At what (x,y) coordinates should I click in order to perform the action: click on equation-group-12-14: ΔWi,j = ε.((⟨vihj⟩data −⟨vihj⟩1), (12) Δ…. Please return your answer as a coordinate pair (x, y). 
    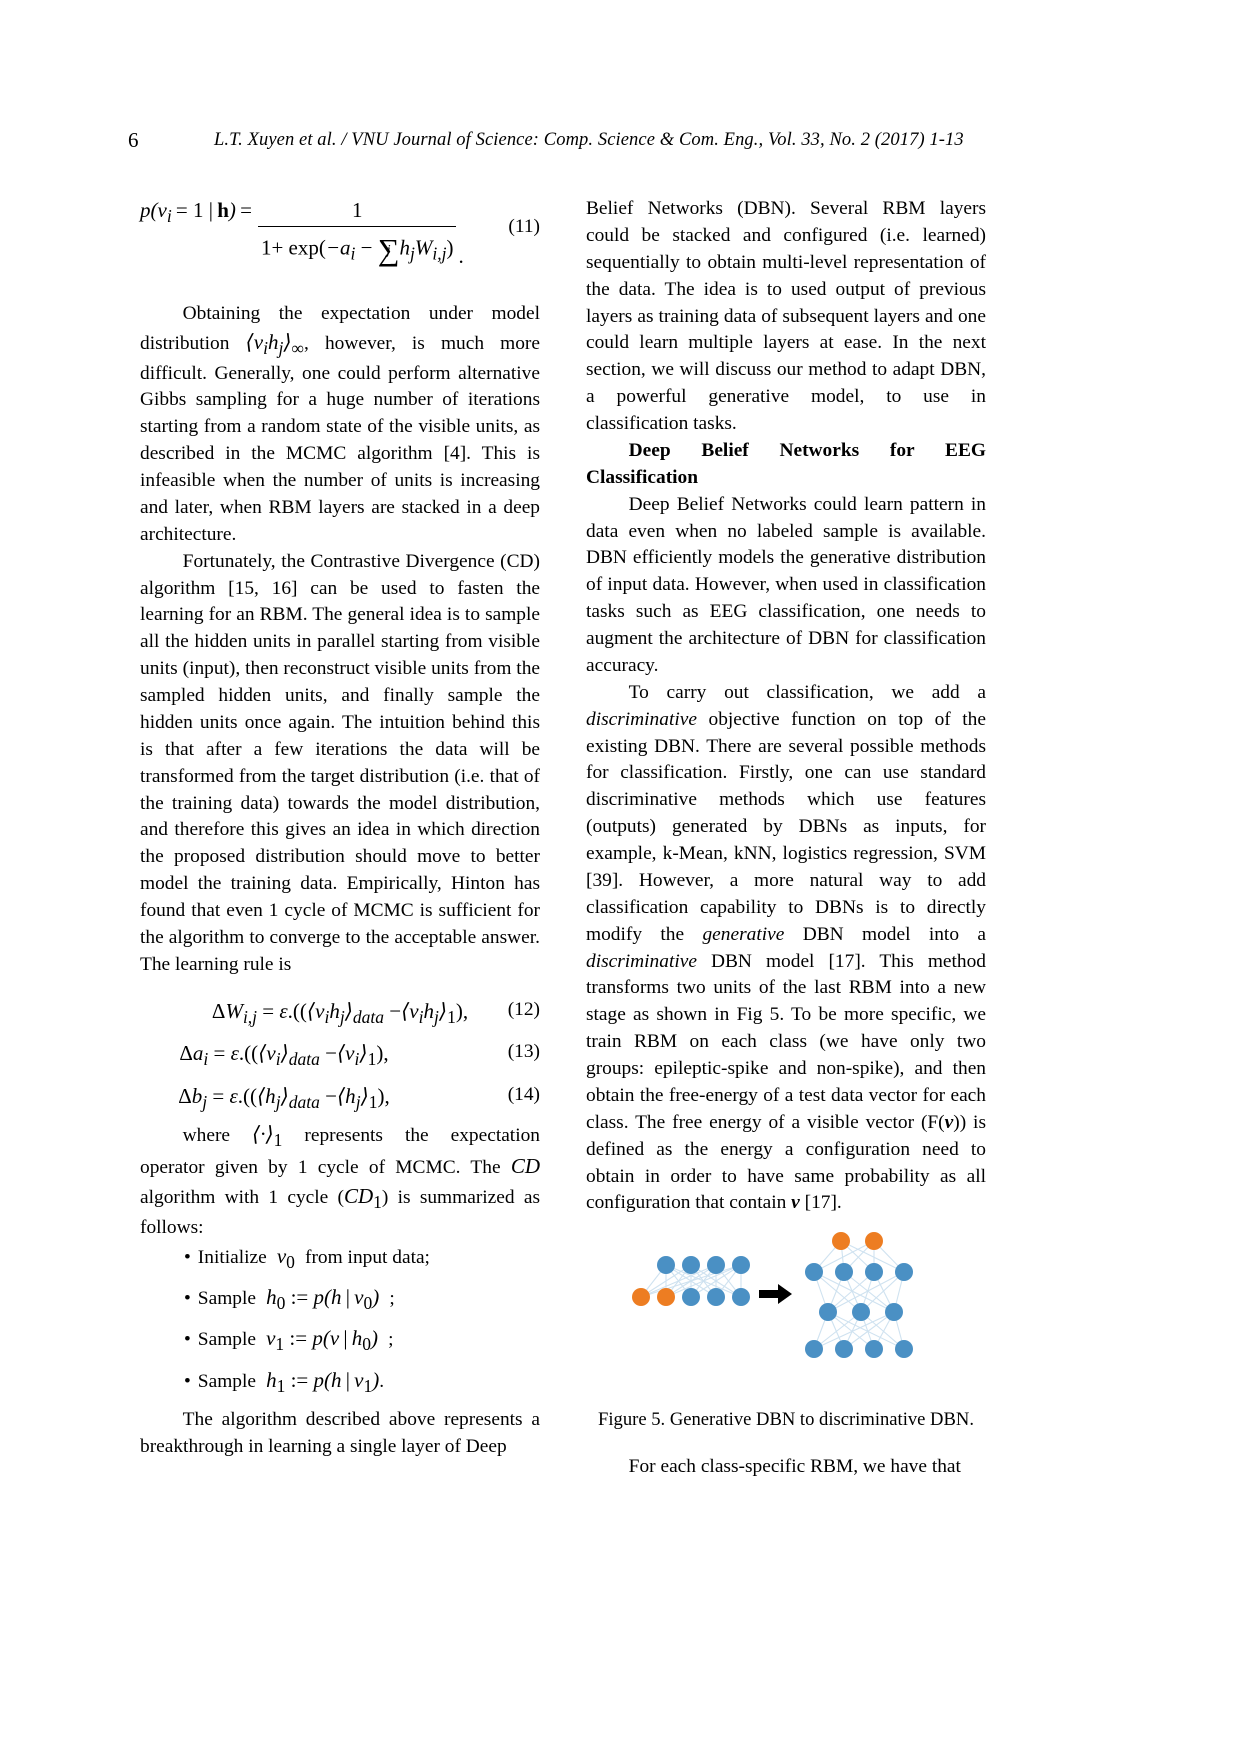
    Looking at the image, I should click on (340, 1055).